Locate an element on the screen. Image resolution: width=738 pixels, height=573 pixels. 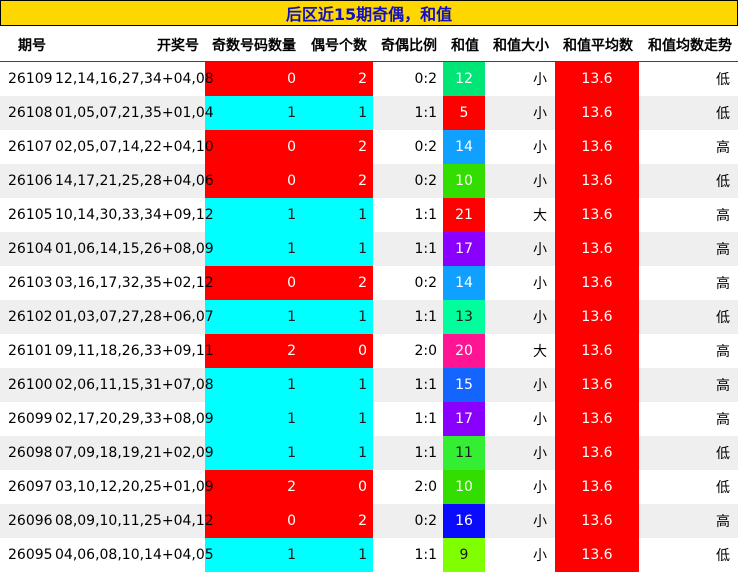
cell-sum: 20 is located at coordinates (464, 351).